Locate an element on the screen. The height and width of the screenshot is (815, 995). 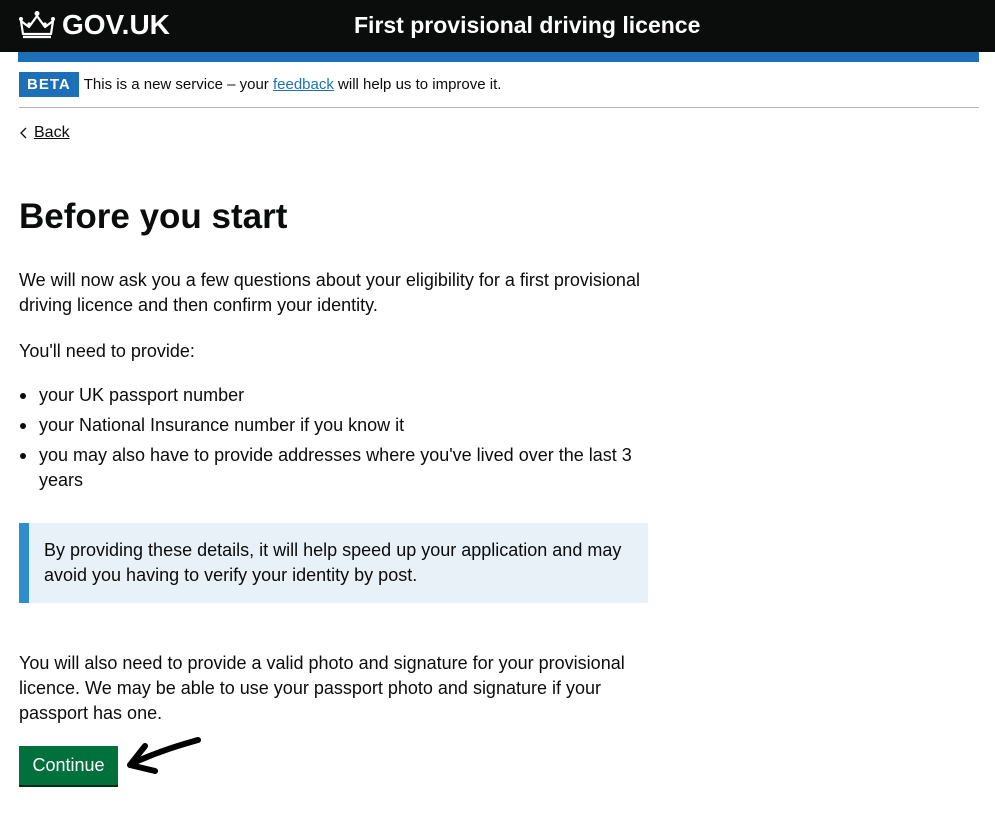
chevron-left-icon is located at coordinates (23, 133).